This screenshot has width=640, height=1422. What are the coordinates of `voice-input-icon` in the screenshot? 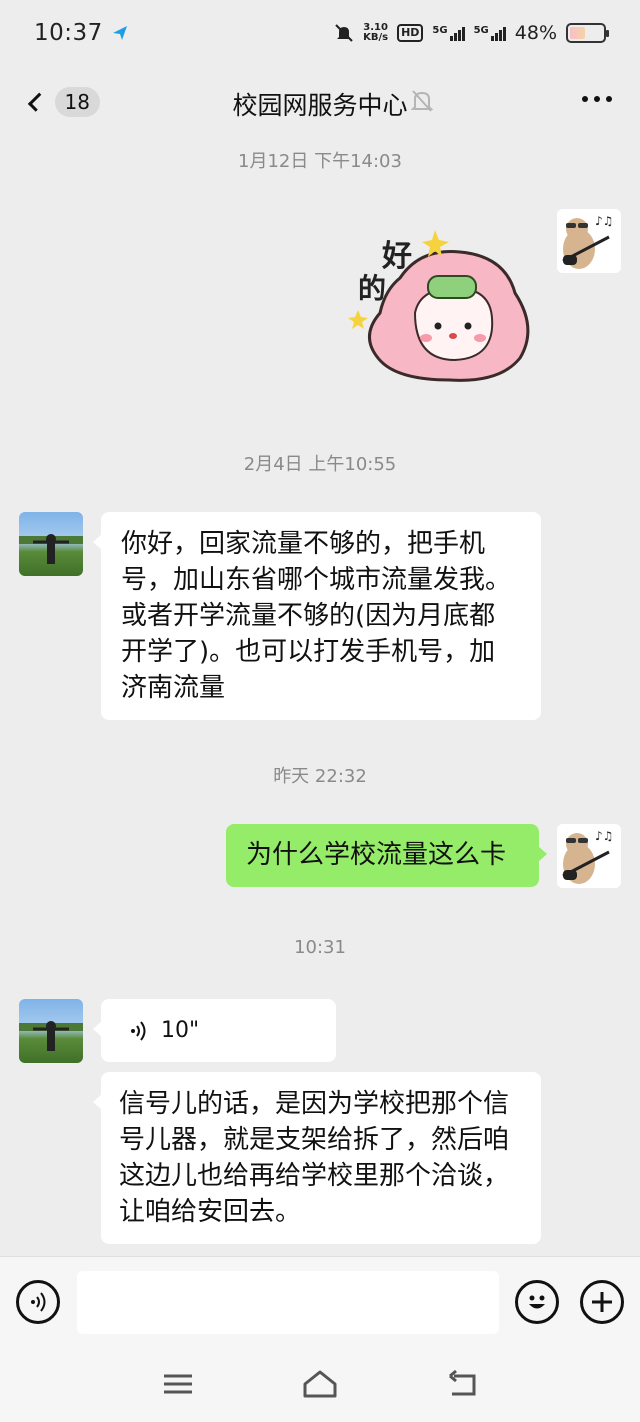 It's located at (38, 1302).